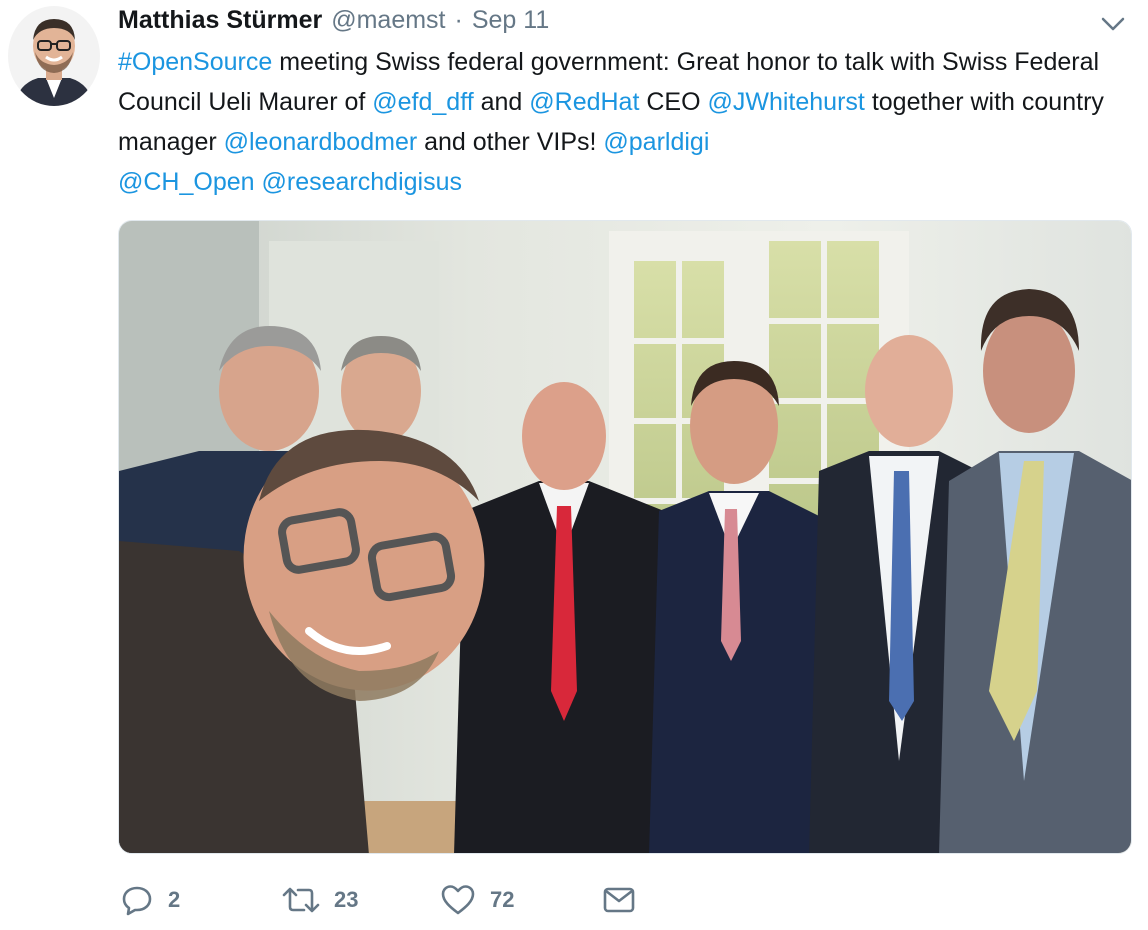  What do you see at coordinates (346, 899) in the screenshot?
I see `retweet-count: 23` at bounding box center [346, 899].